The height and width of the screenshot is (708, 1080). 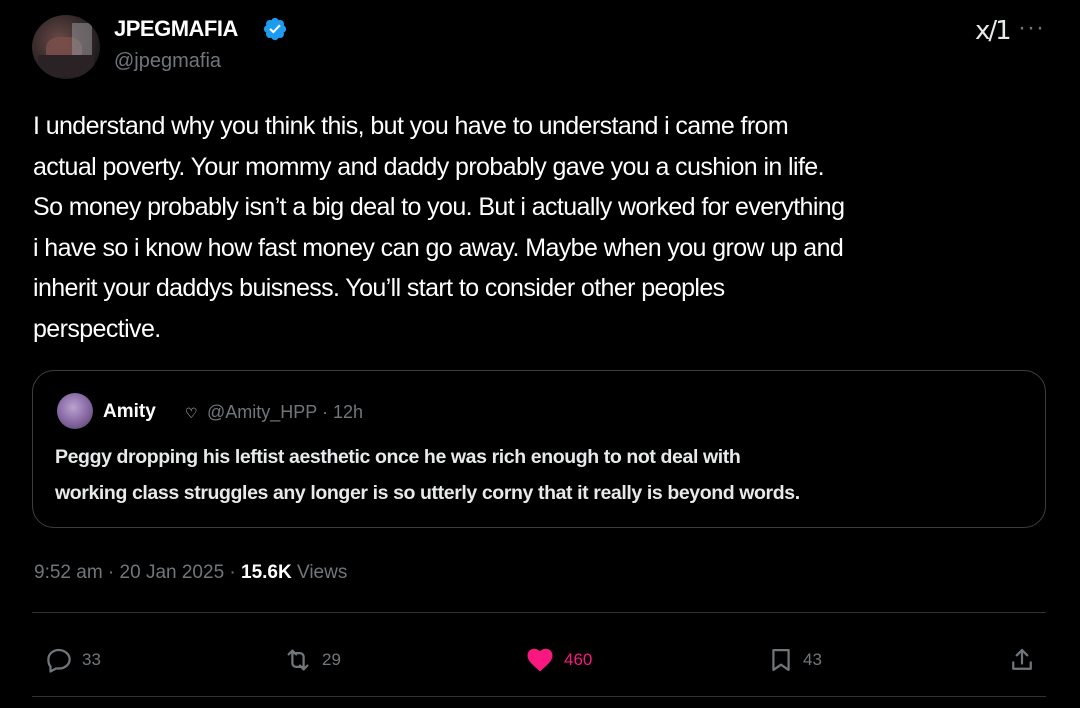 What do you see at coordinates (129, 411) in the screenshot?
I see `quoted-author-name: Amity` at bounding box center [129, 411].